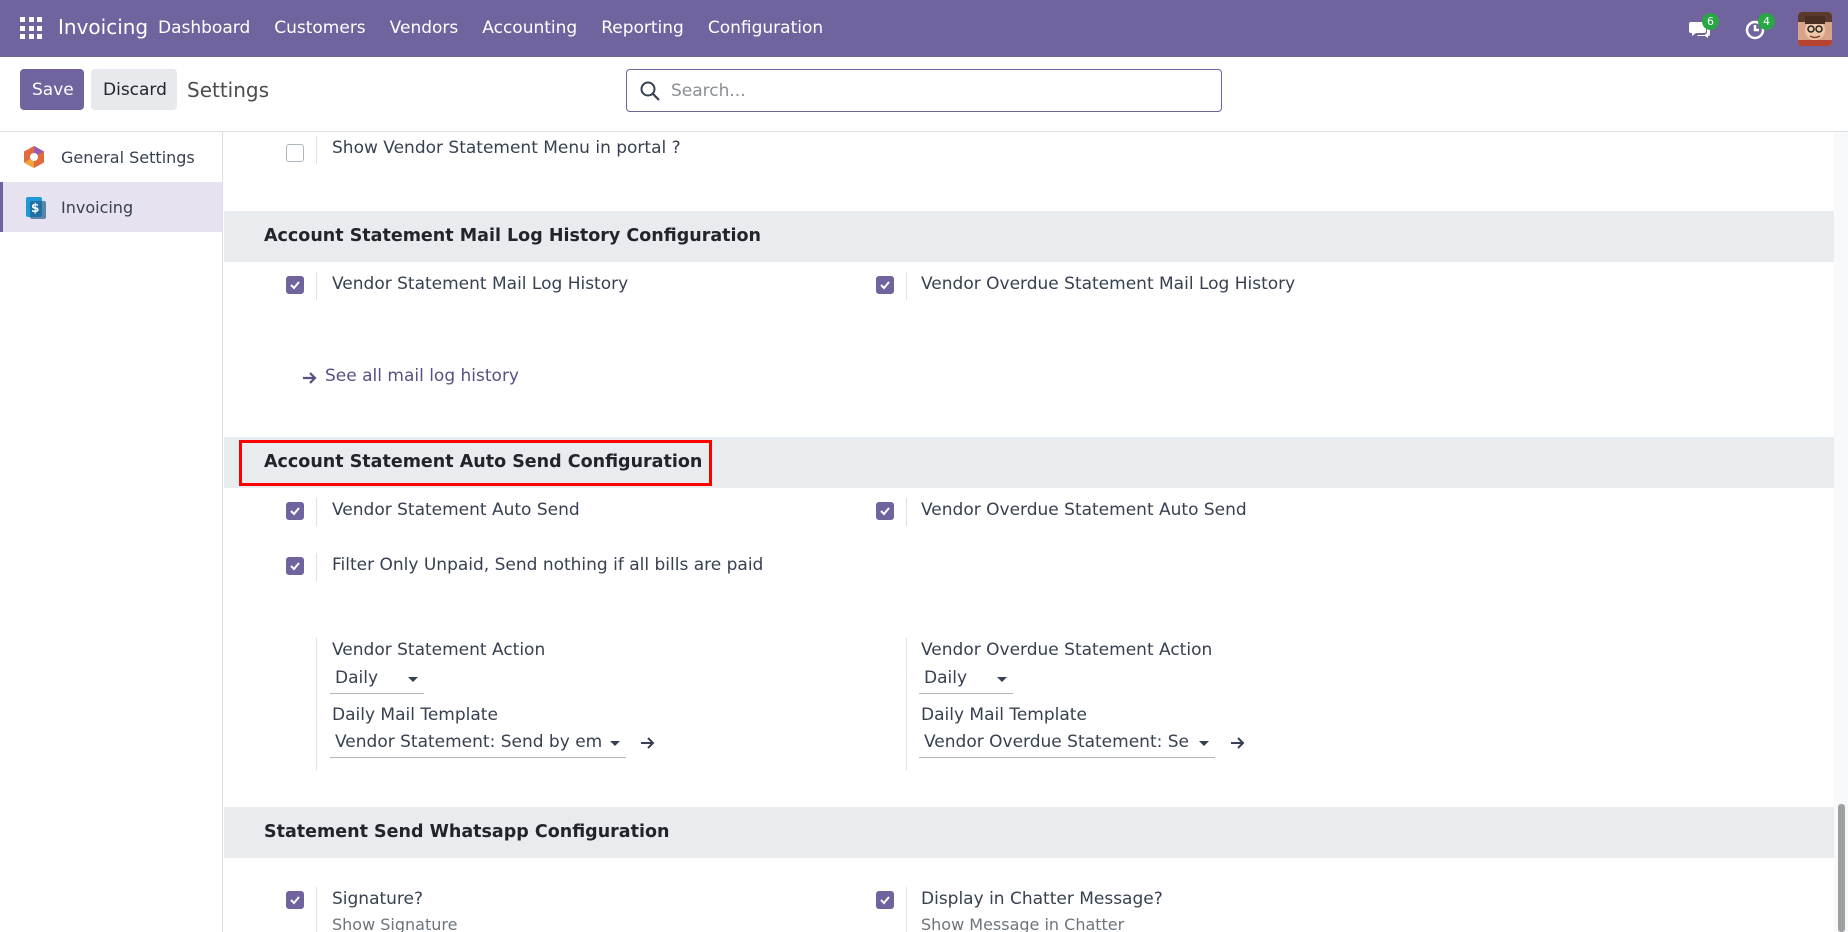 This screenshot has width=1848, height=932. I want to click on vendor-mail-log-label: Vendor Statement Mail Log History, so click(480, 284).